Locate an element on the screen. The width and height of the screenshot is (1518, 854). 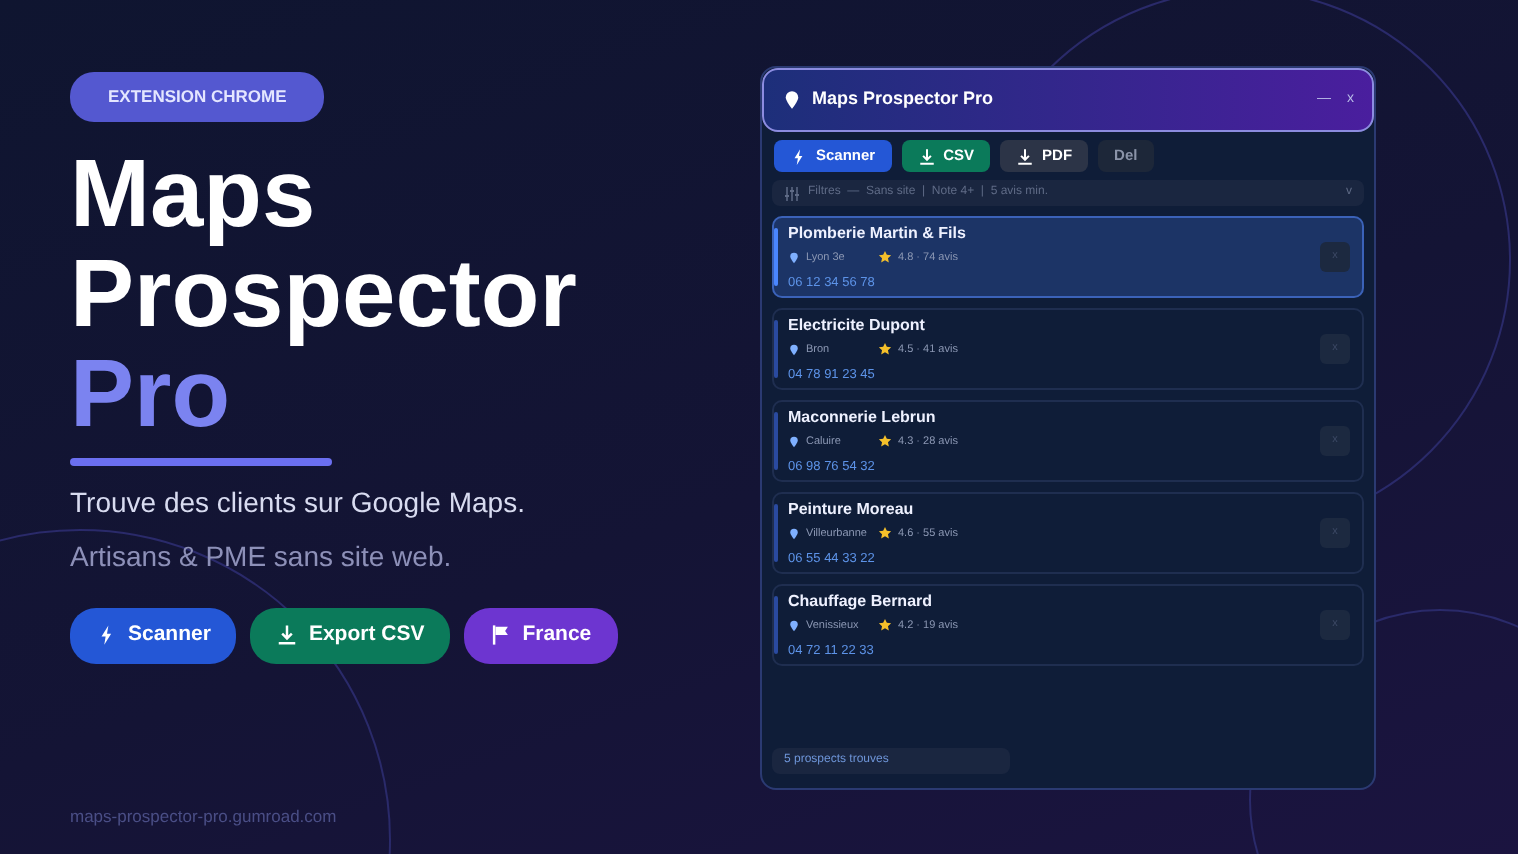
sliders-icon is located at coordinates (792, 193).